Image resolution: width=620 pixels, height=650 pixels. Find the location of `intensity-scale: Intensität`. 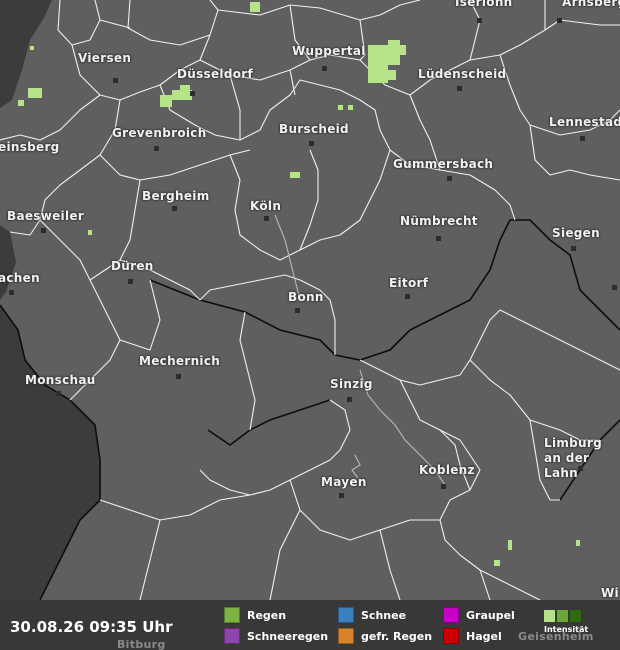

intensity-scale: Intensität is located at coordinates (566, 622).